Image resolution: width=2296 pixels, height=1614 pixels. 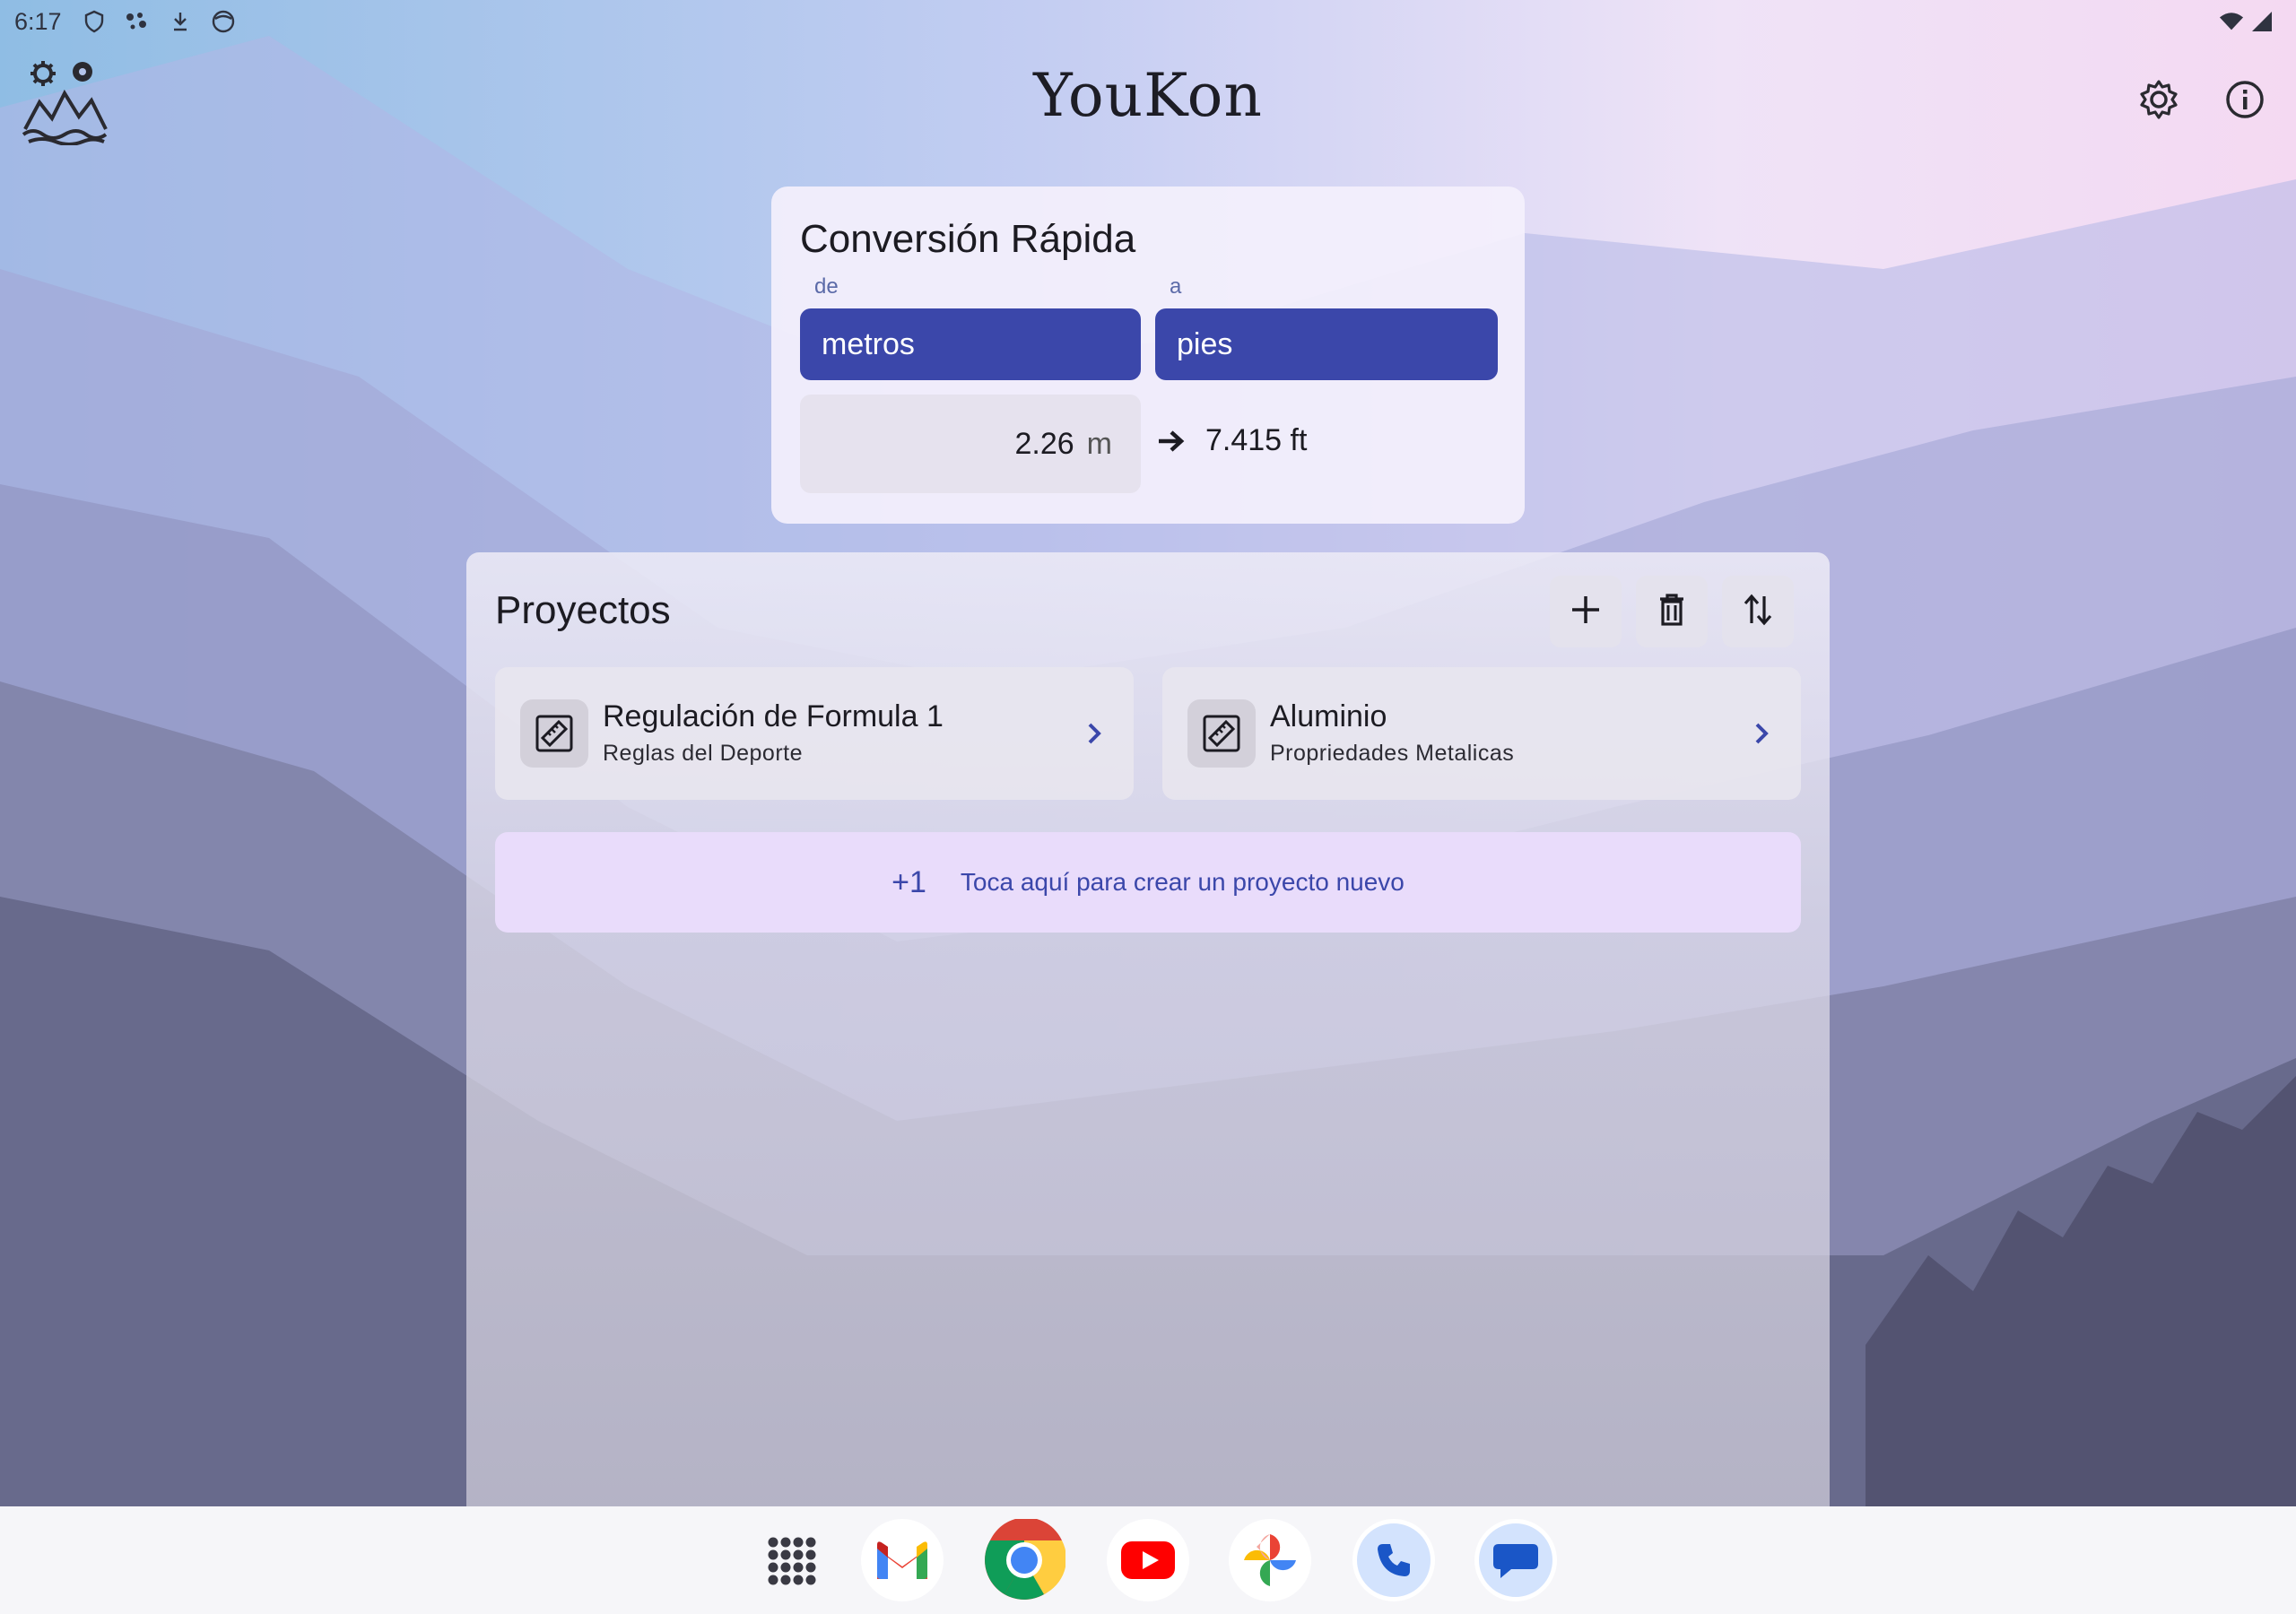 I want to click on result-value: 7.415 ft, so click(x=1256, y=440).